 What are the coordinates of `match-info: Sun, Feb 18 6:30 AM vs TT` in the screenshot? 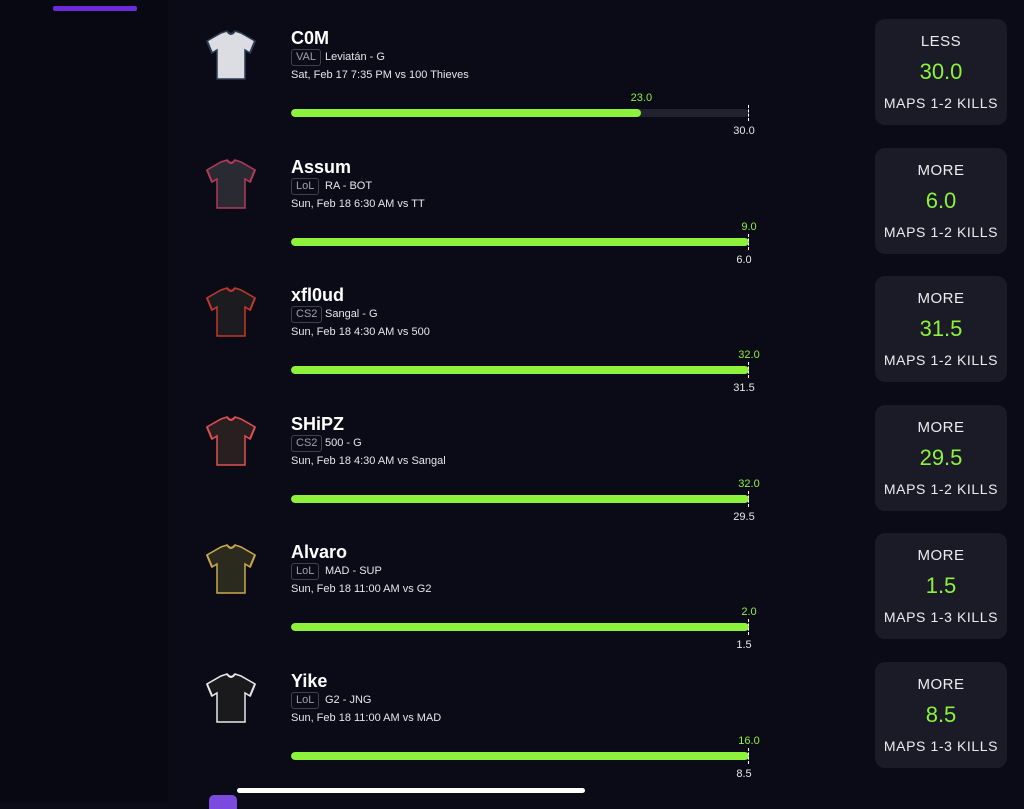 It's located at (358, 203).